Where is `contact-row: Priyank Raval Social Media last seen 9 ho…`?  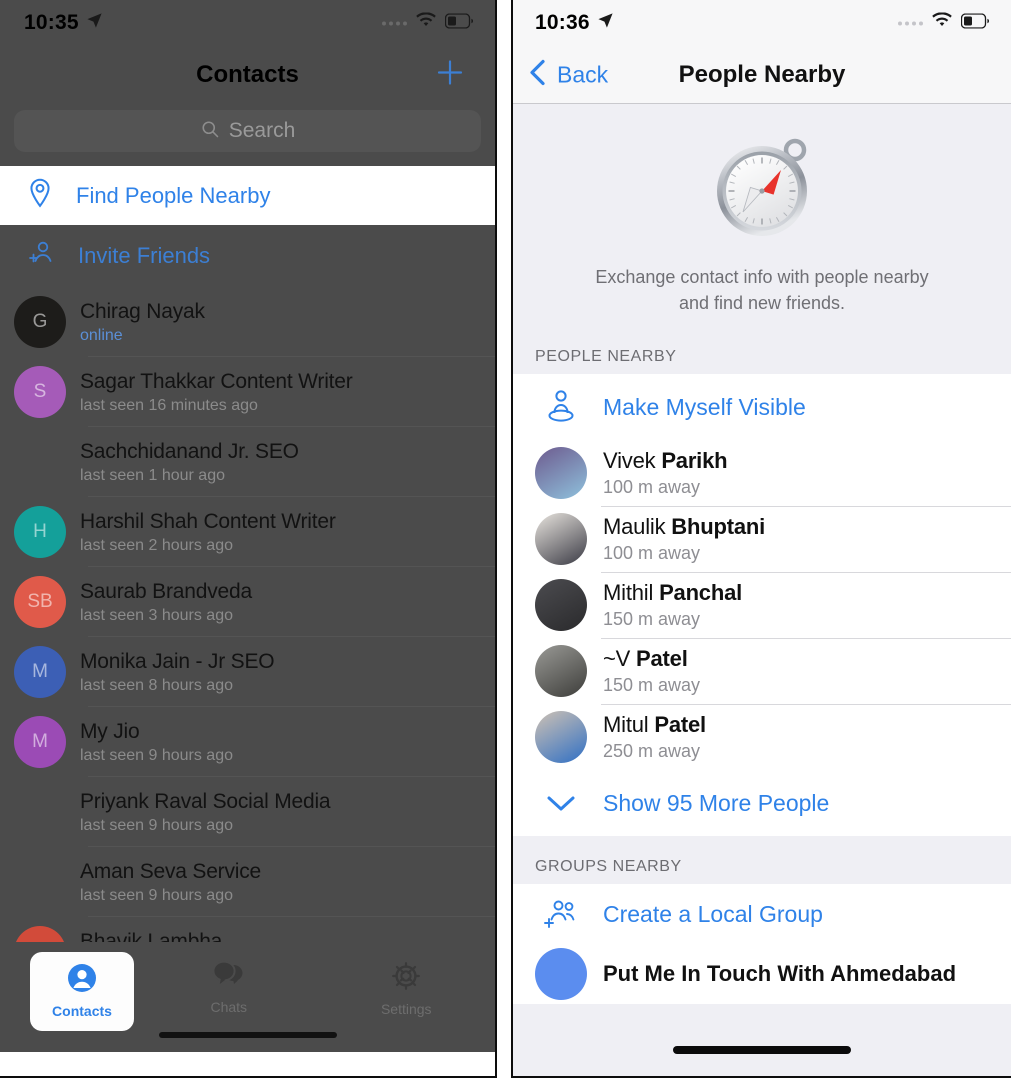 contact-row: Priyank Raval Social Media last seen 9 ho… is located at coordinates (247, 812).